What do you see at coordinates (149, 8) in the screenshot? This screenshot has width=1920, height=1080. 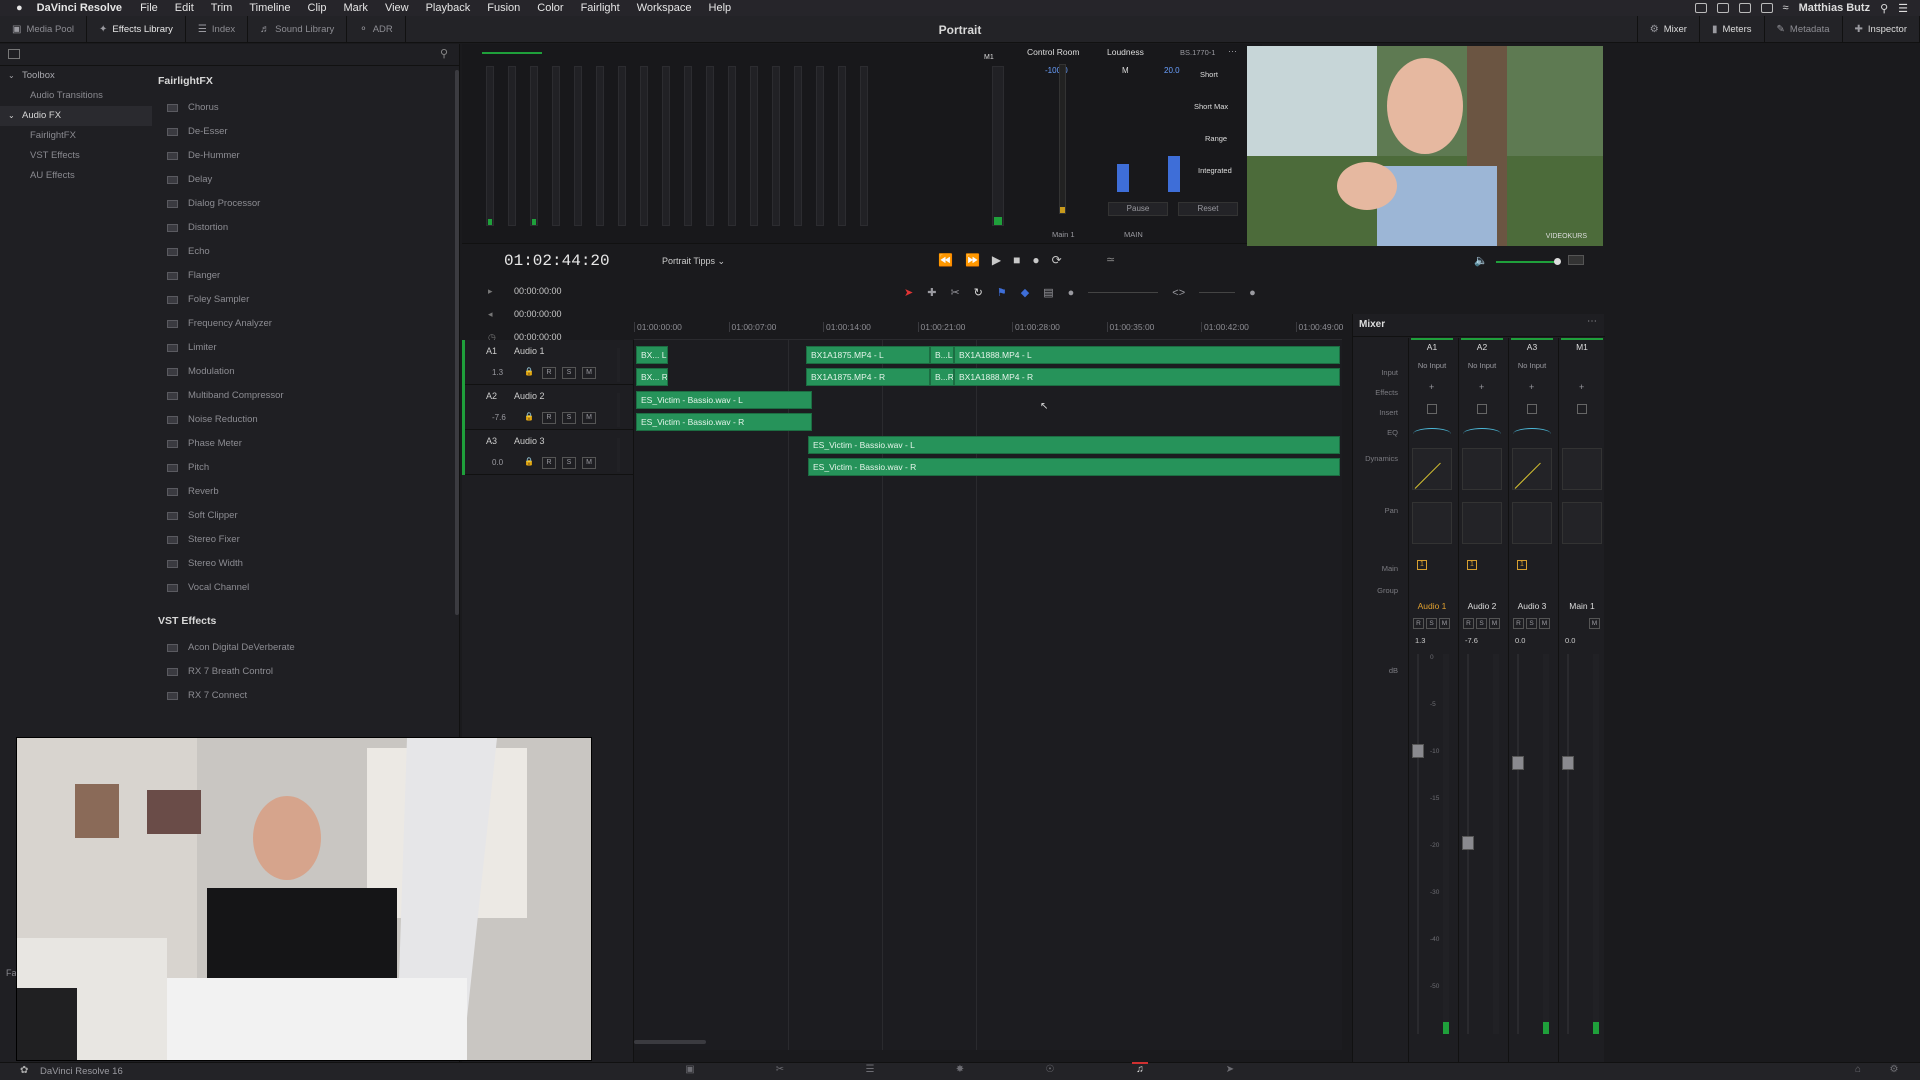 I see `menu-file: File` at bounding box center [149, 8].